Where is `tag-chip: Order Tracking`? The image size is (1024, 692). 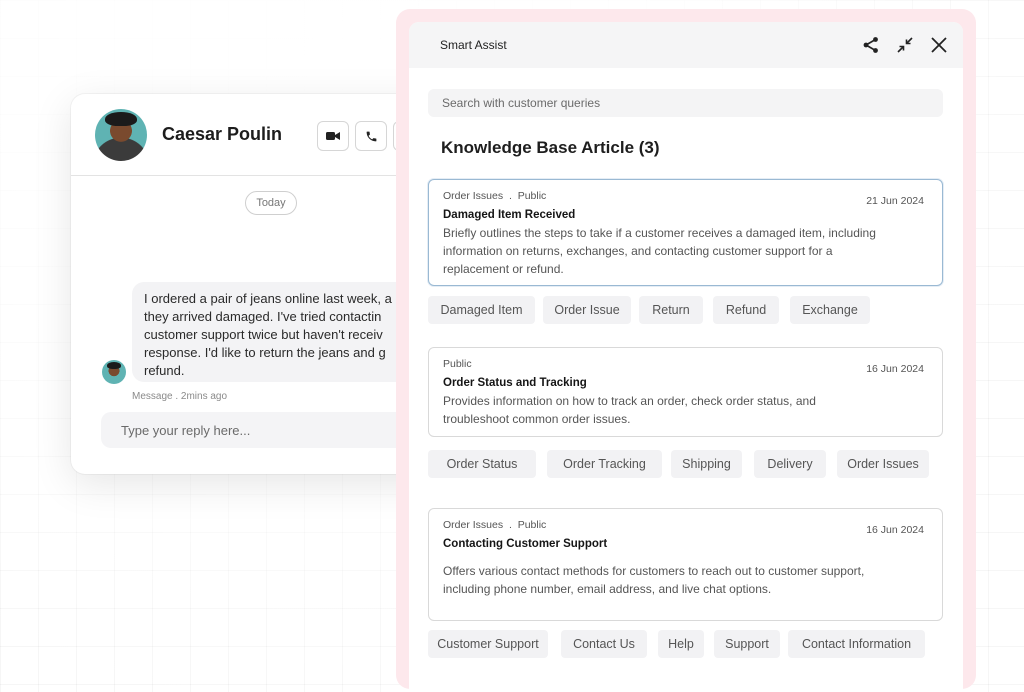 tag-chip: Order Tracking is located at coordinates (604, 464).